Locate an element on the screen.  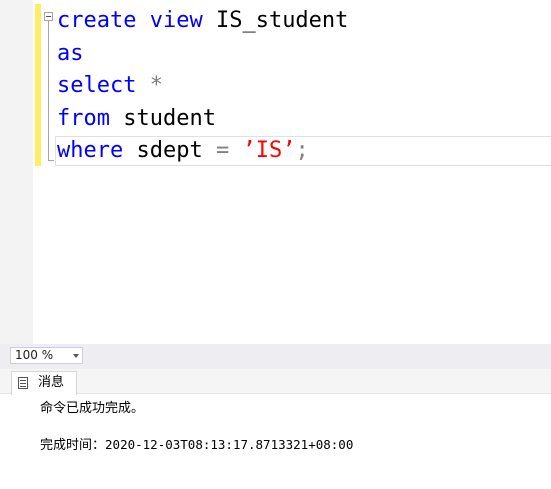
code-line: where sdept = ’IS’; is located at coordinates (202, 151).